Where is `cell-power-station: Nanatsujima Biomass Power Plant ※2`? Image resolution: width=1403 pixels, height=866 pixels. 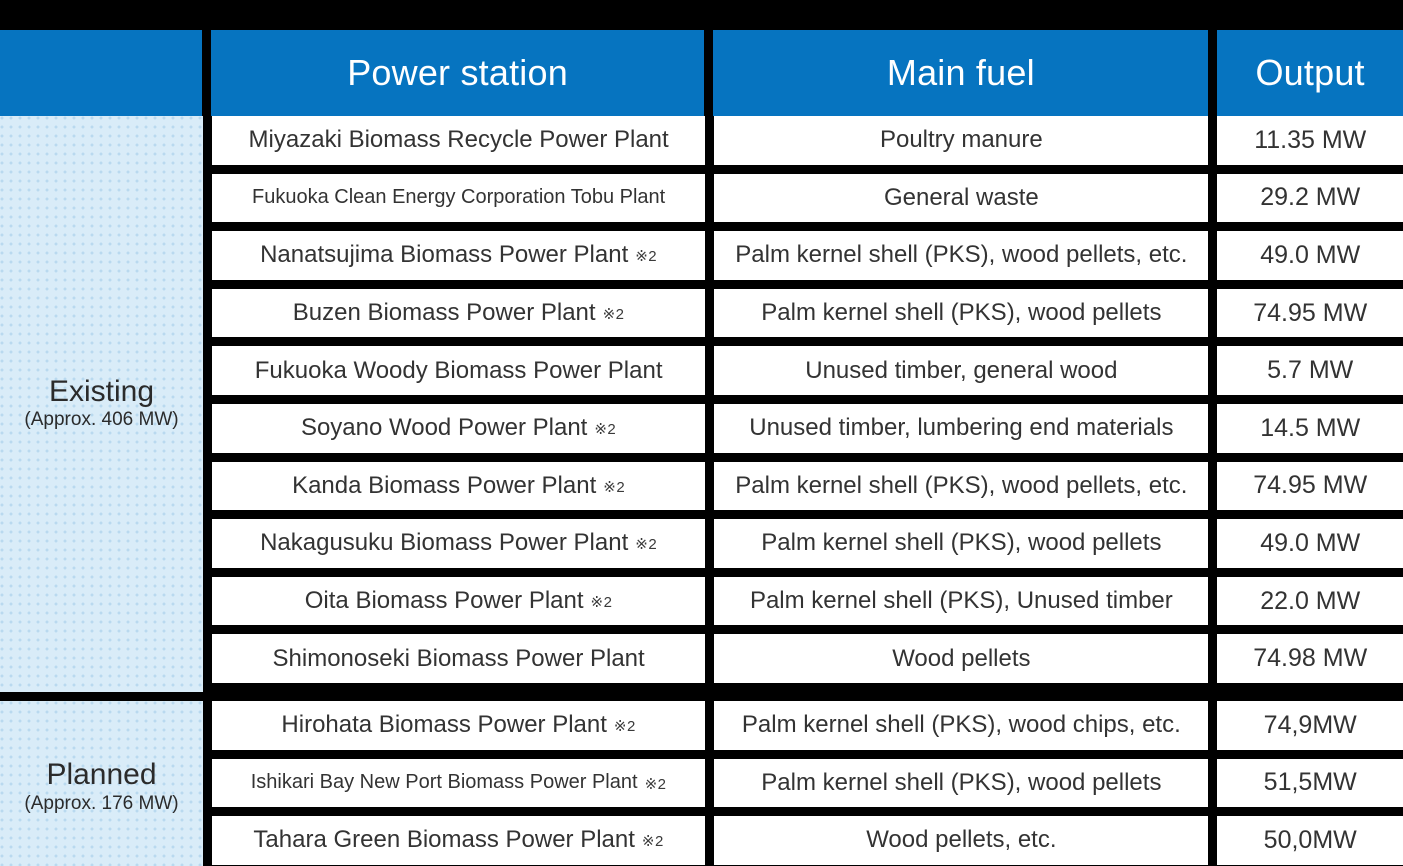
cell-power-station: Nanatsujima Biomass Power Plant ※2 is located at coordinates (459, 255).